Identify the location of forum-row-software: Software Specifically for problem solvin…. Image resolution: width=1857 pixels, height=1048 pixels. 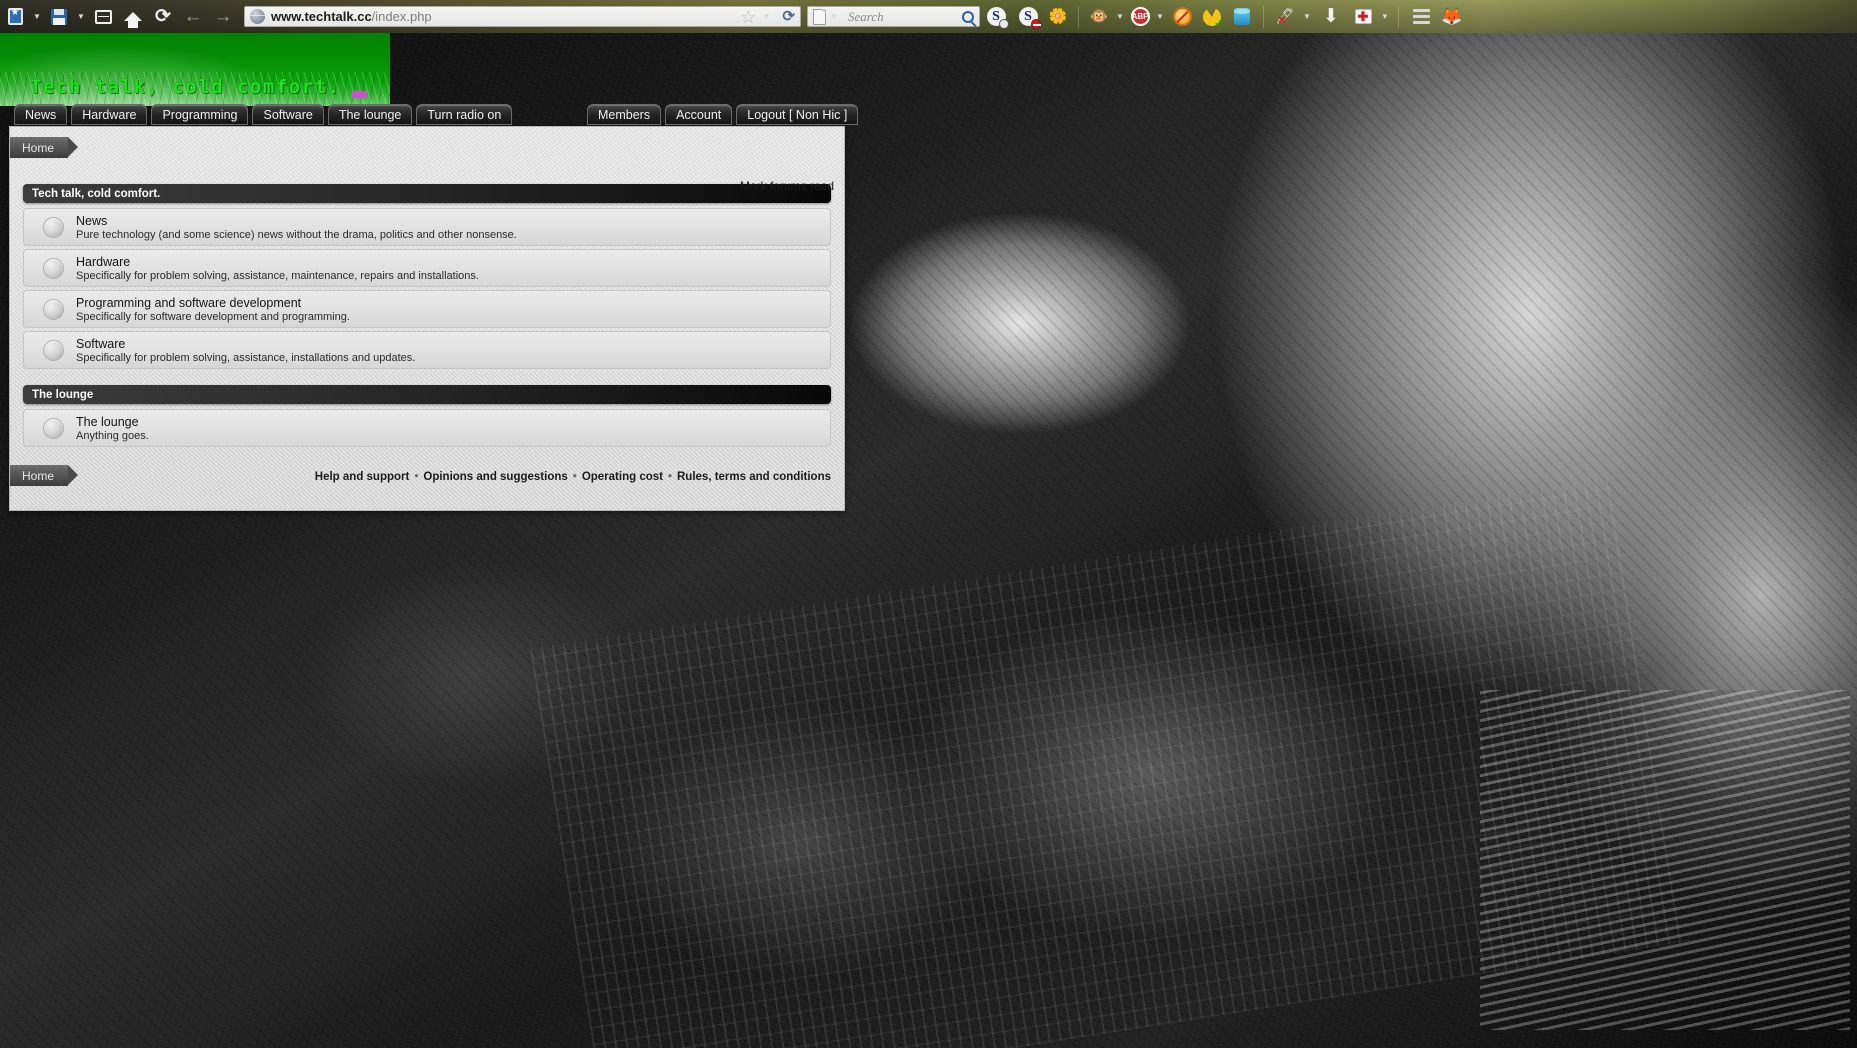
(427, 350).